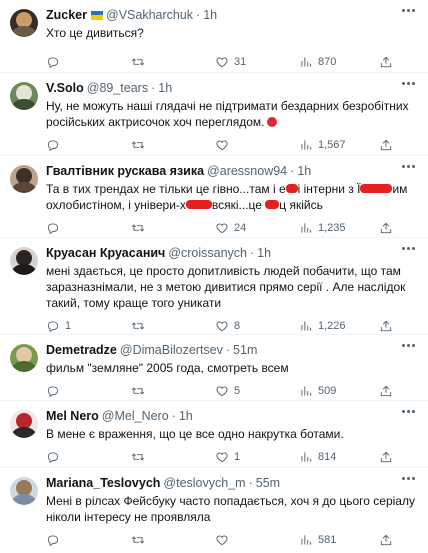  What do you see at coordinates (72, 416) in the screenshot?
I see `author-name: Mel Nero` at bounding box center [72, 416].